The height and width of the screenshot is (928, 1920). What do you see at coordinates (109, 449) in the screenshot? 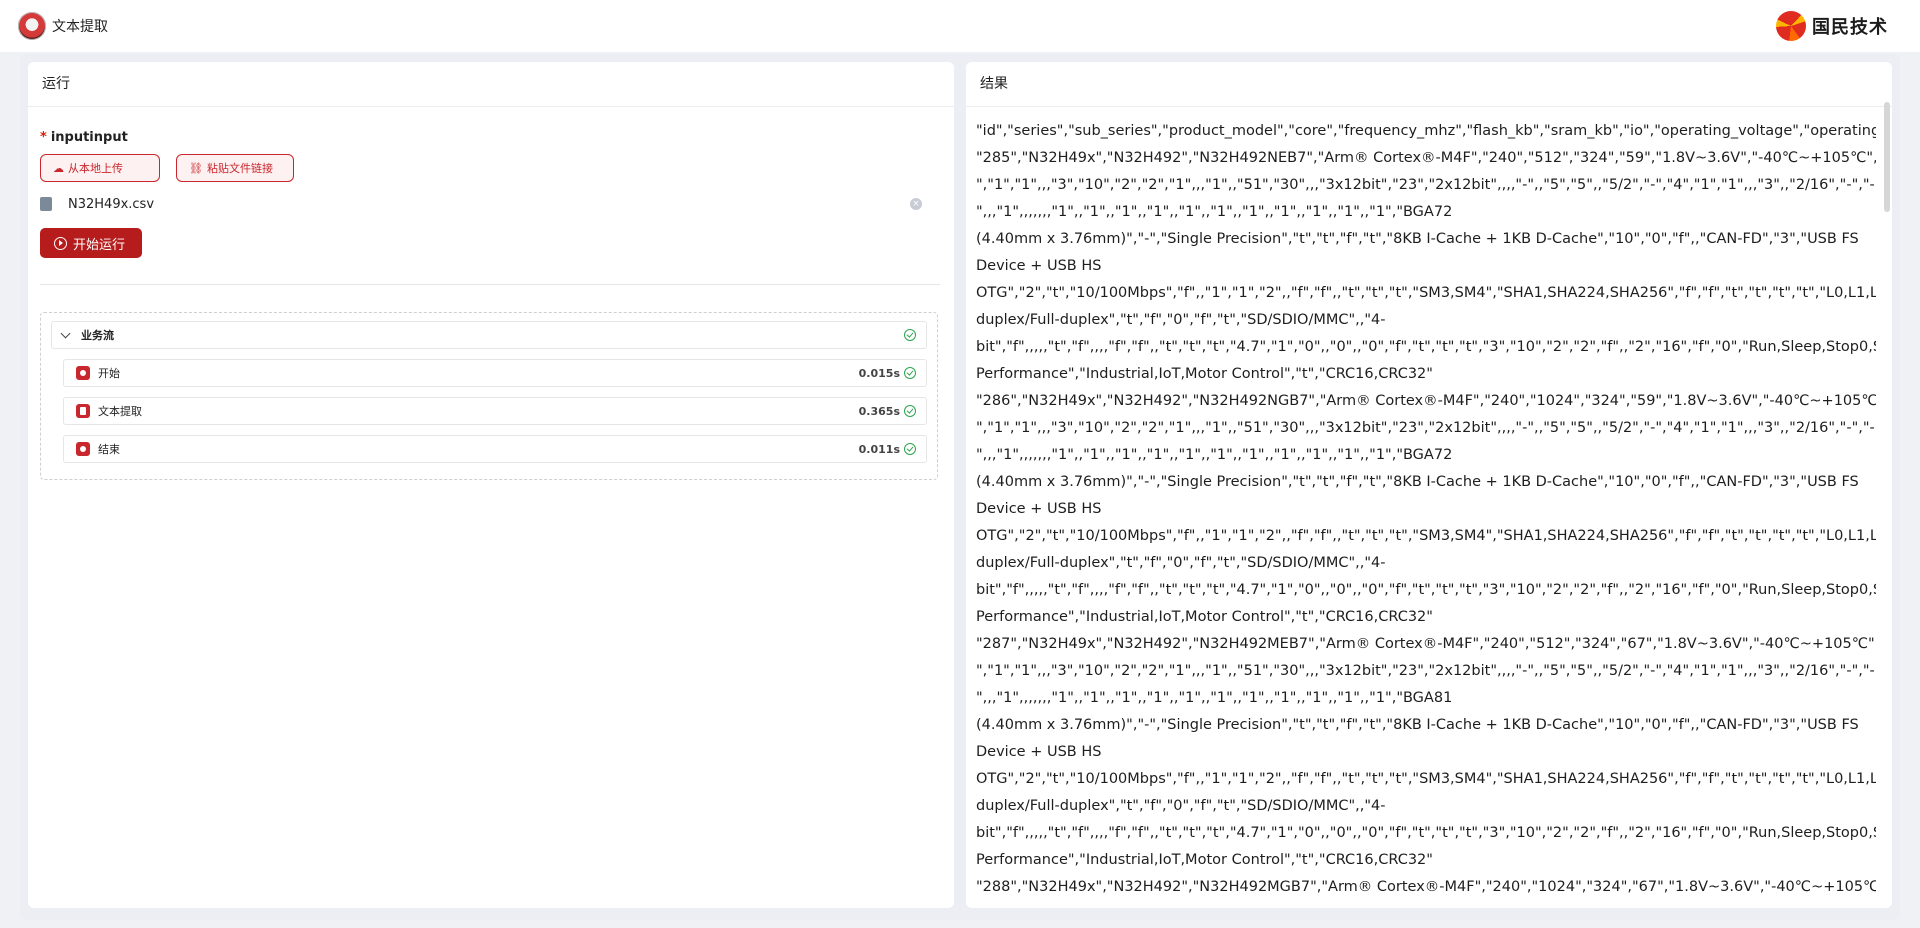
I see `step-label: 结束` at bounding box center [109, 449].